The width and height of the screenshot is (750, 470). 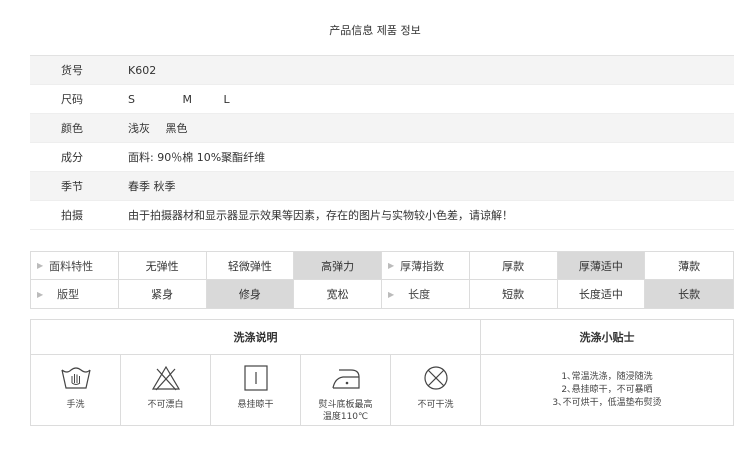 I want to click on care-item-iron: 熨斗底板最高 温度110℃, so click(x=346, y=390).